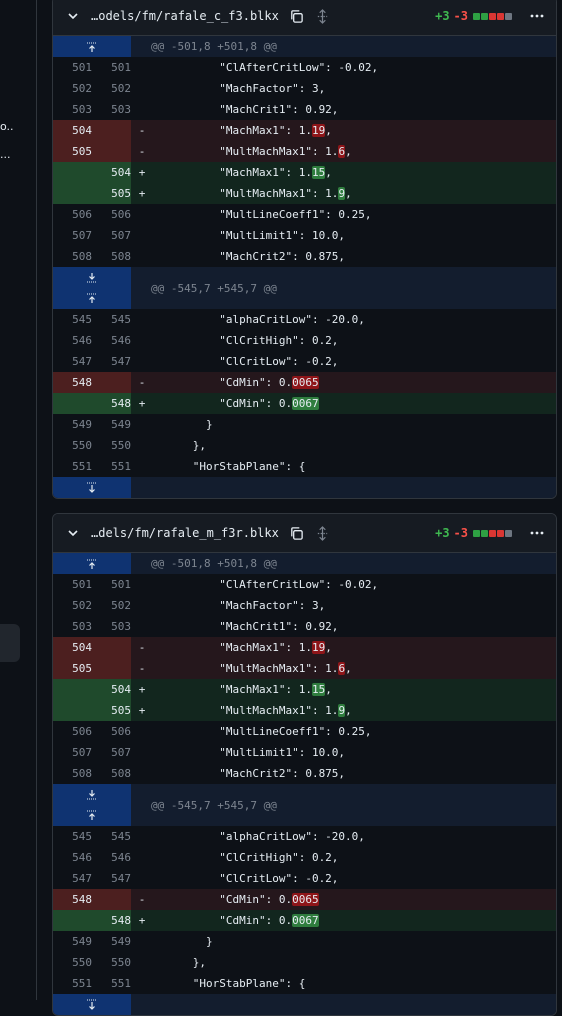 This screenshot has height=1016, width=562. I want to click on file-name: …dels/fm/rafale_m_f3r.blkx, so click(185, 533).